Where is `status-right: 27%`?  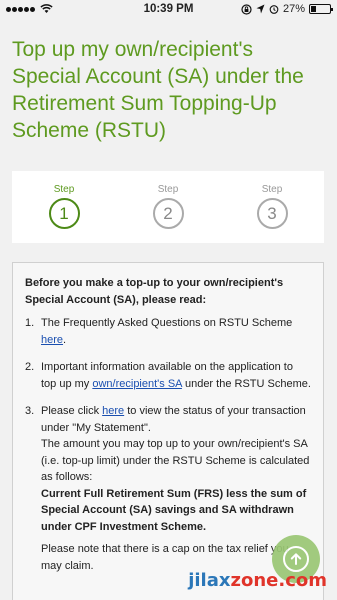 status-right: 27% is located at coordinates (287, 9).